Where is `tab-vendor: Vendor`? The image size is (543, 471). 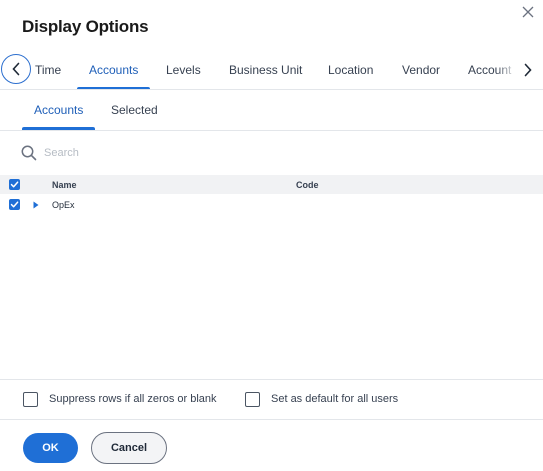
tab-vendor: Vendor is located at coordinates (421, 70).